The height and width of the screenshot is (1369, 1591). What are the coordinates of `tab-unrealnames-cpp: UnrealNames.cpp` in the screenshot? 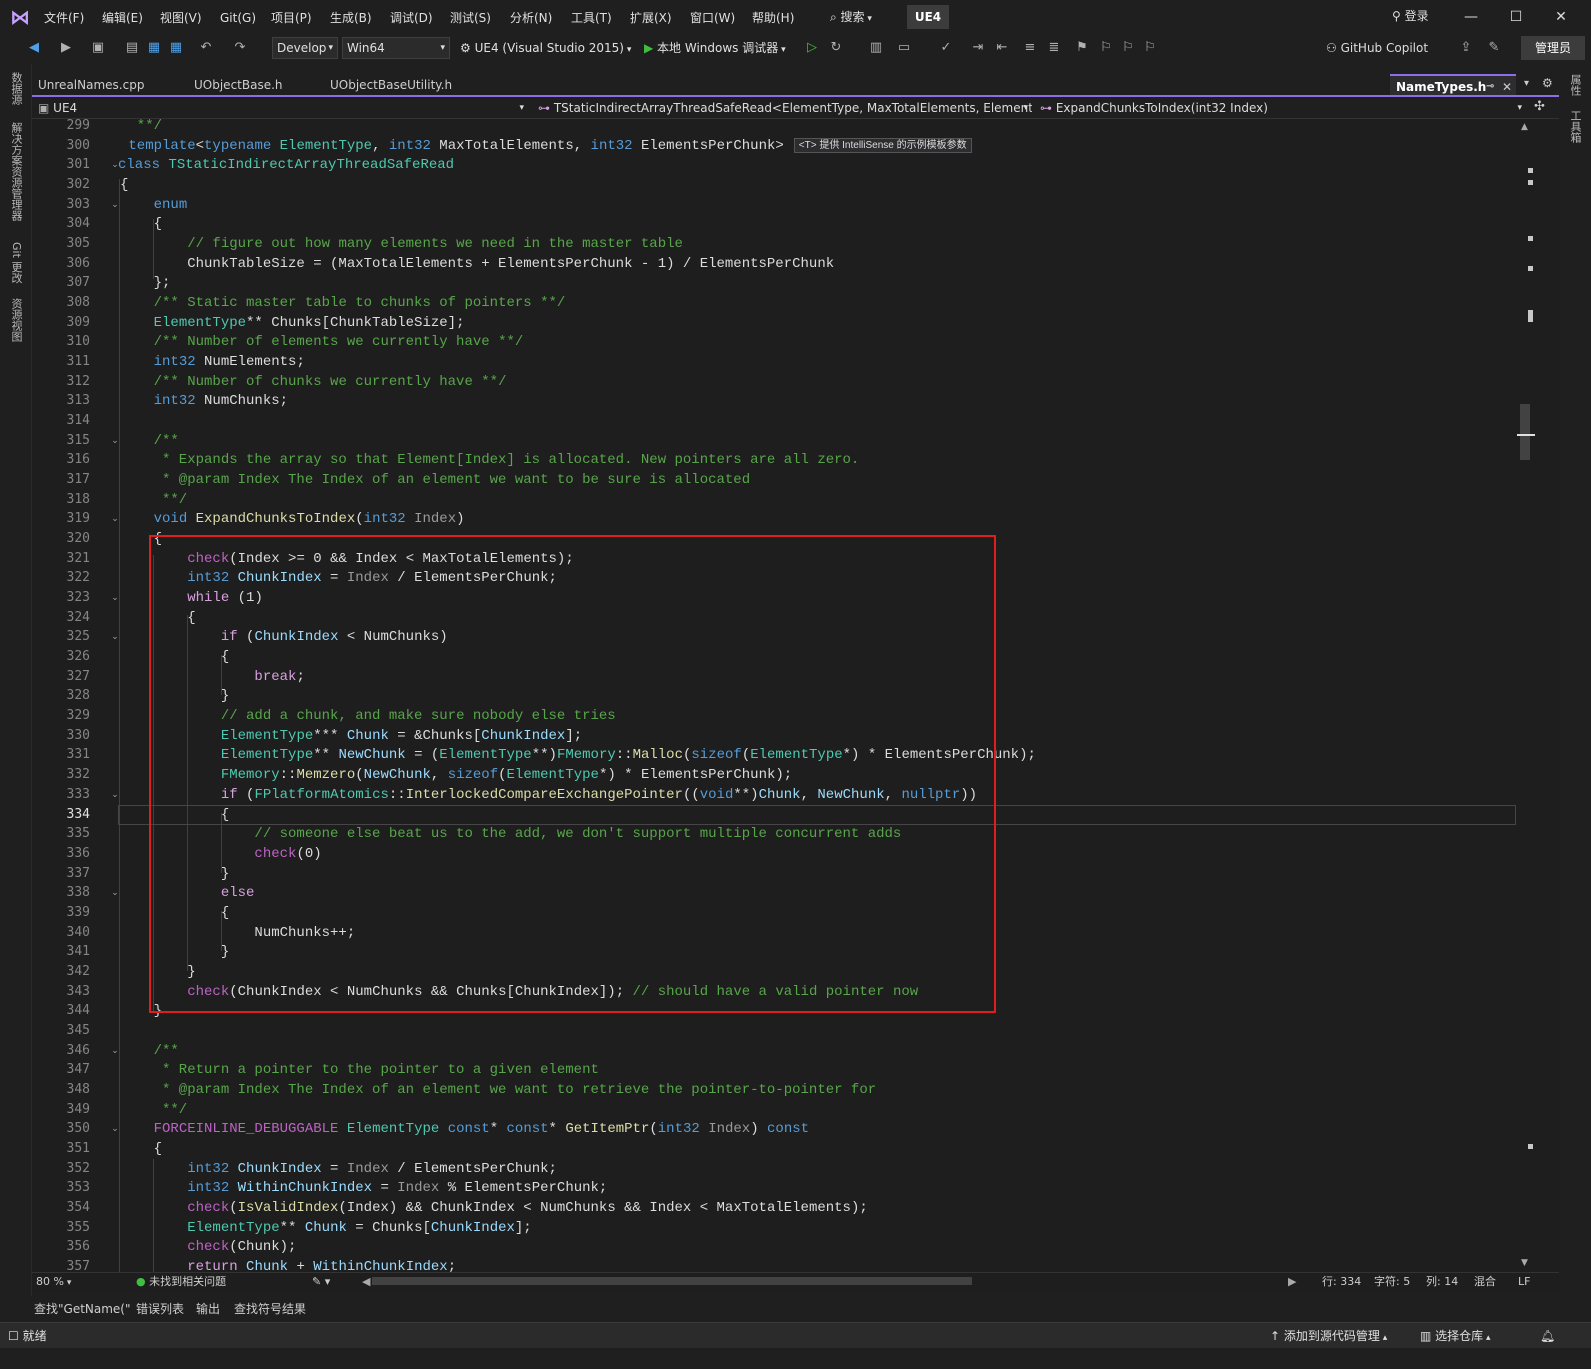 It's located at (108, 85).